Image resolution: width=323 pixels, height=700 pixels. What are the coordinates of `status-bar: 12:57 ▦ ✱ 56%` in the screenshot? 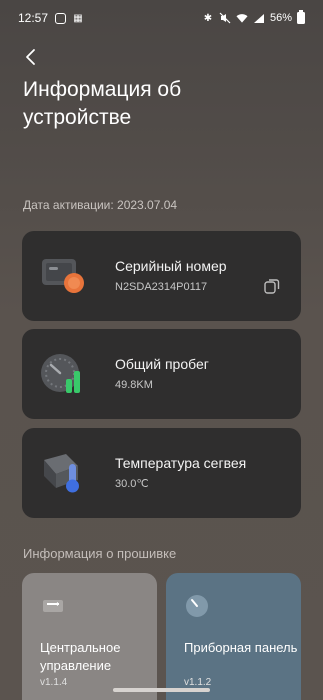 It's located at (161, 18).